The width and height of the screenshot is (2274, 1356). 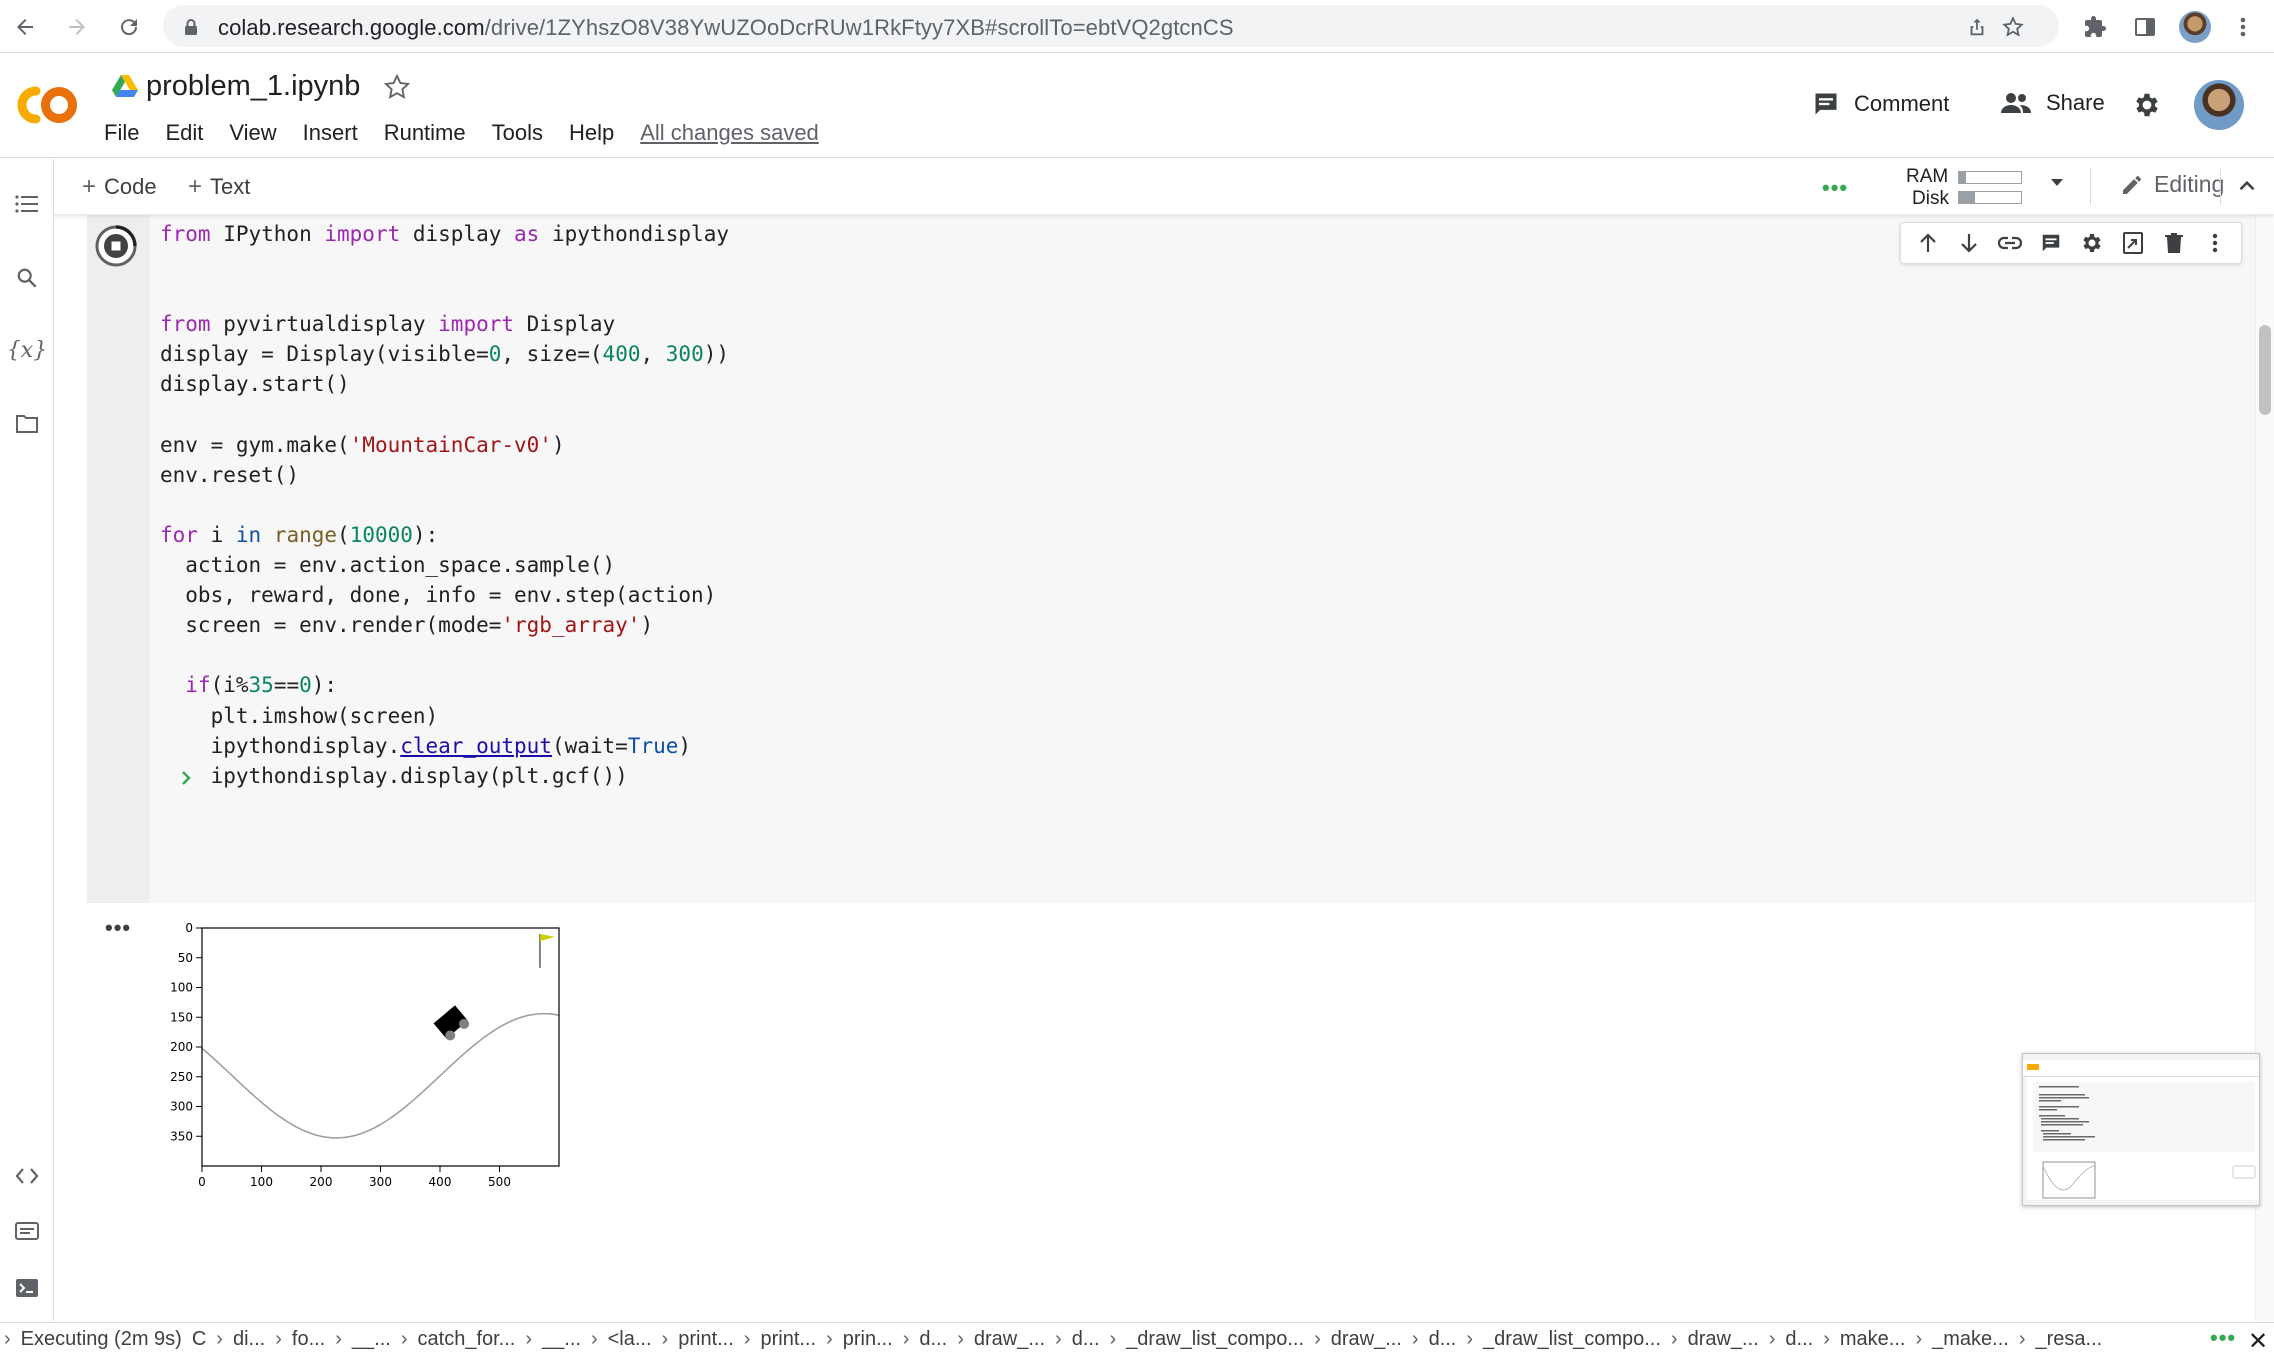 What do you see at coordinates (121, 133) in the screenshot?
I see `menu-file: File` at bounding box center [121, 133].